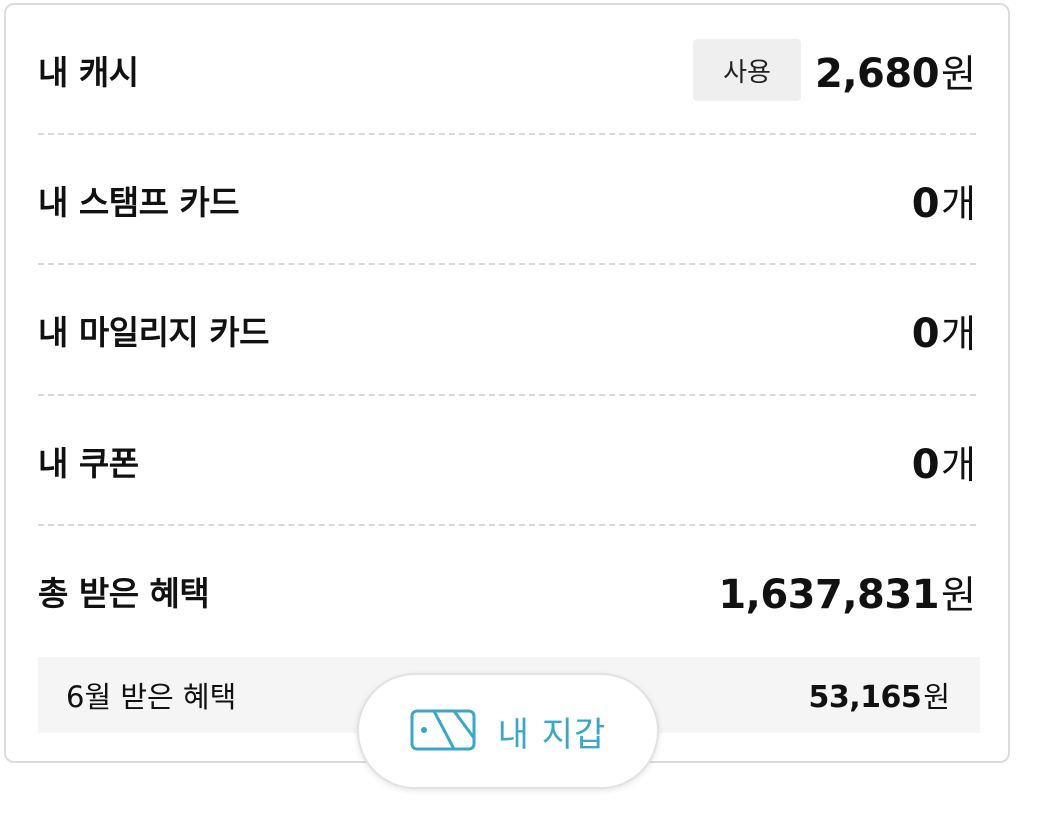 This screenshot has height=827, width=1046. Describe the element at coordinates (444, 731) in the screenshot. I see `wallet-icon` at that location.